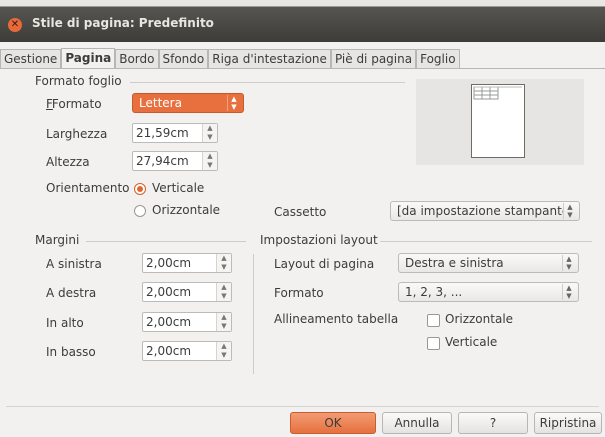 This screenshot has height=437, width=605. What do you see at coordinates (74, 264) in the screenshot?
I see `sinistra-label: A sinistra` at bounding box center [74, 264].